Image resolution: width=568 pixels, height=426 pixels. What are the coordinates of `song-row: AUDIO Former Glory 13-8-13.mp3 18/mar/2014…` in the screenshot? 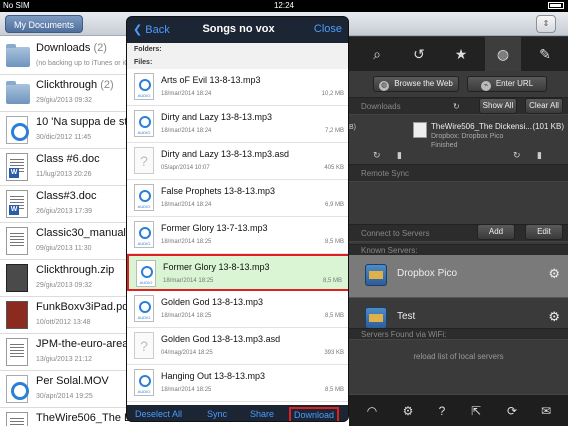 It's located at (237, 272).